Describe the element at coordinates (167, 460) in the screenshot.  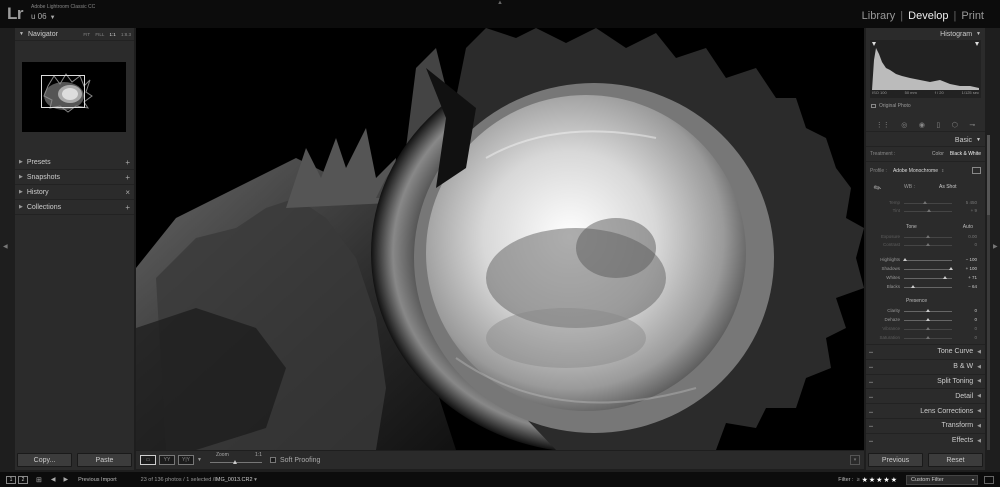
I see `before-after-lr-icon: YY` at that location.